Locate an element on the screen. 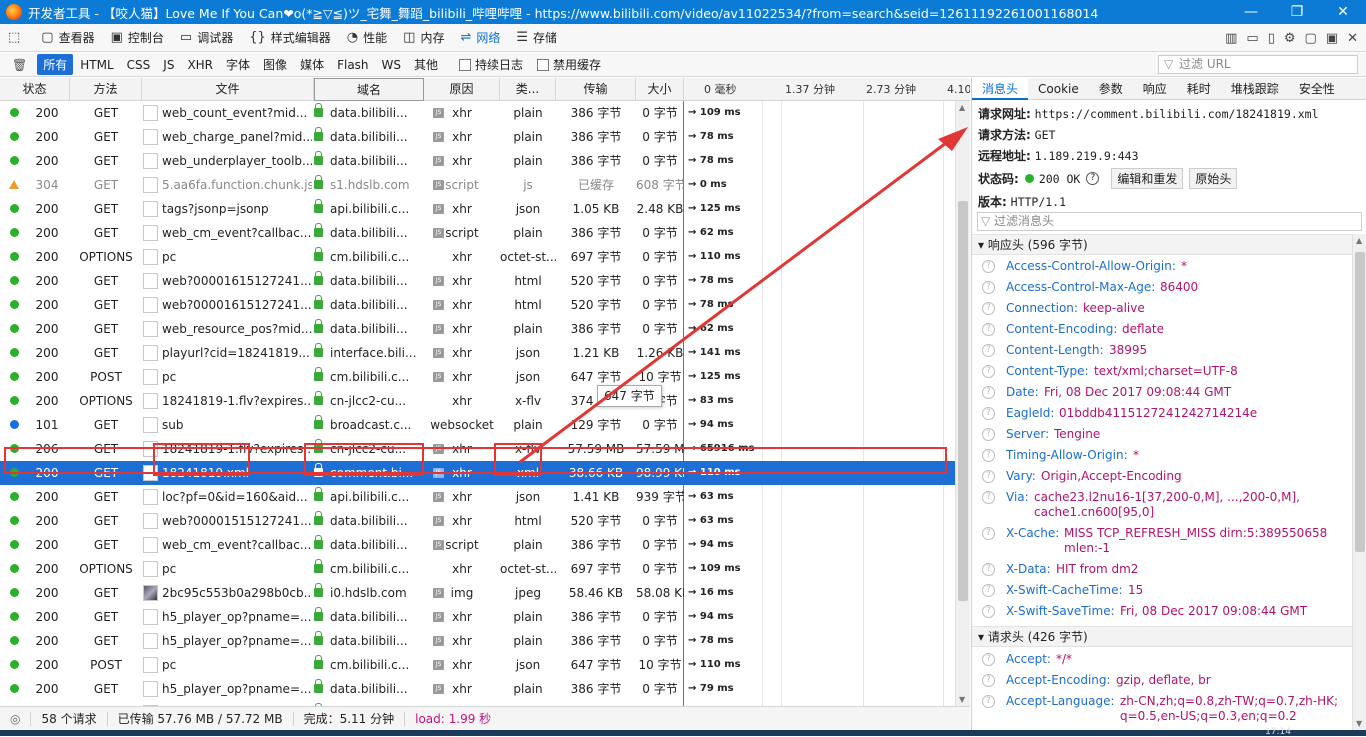 The image size is (1366, 737). tab-2: ▭ 调试器 is located at coordinates (206, 38).